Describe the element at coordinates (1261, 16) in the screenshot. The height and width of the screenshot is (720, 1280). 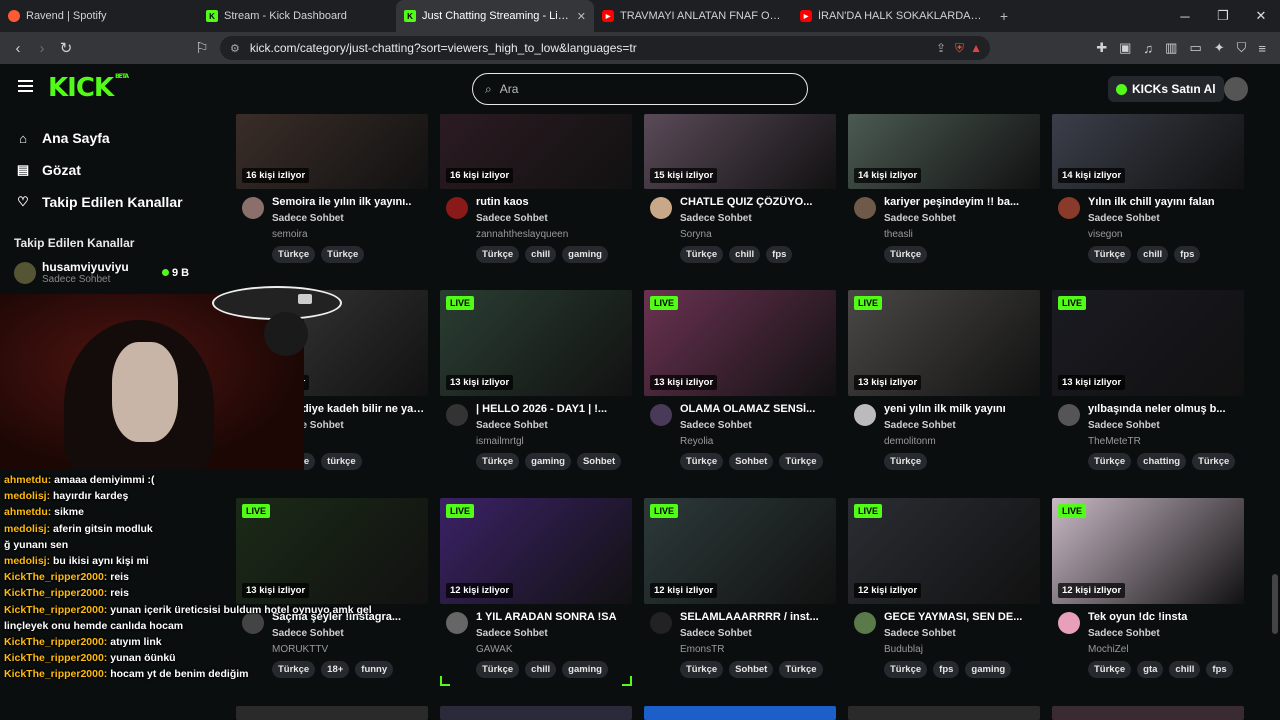
I see `close-window-icon: ✕` at that location.